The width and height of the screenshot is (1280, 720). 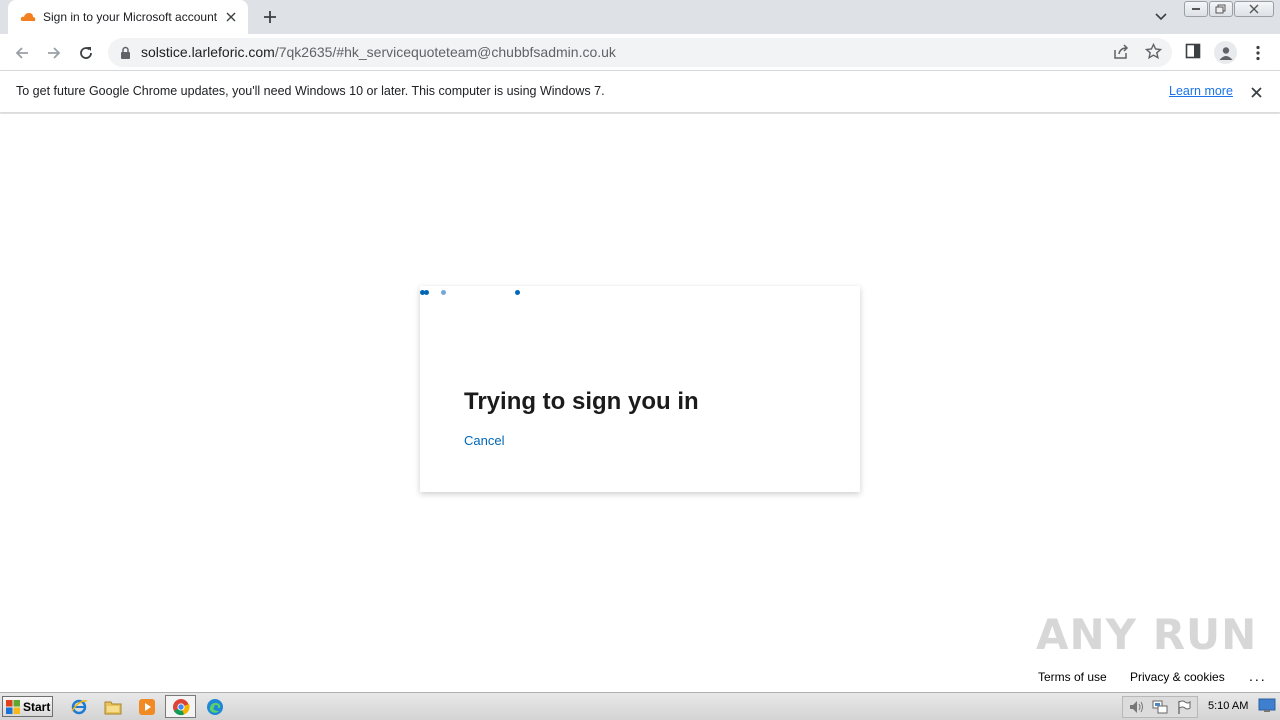 I want to click on side-panel-icon, so click(x=1193, y=53).